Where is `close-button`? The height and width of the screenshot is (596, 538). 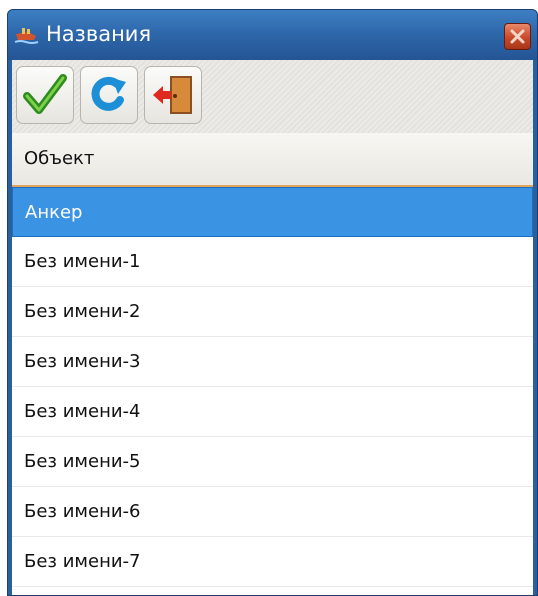 close-button is located at coordinates (517, 36).